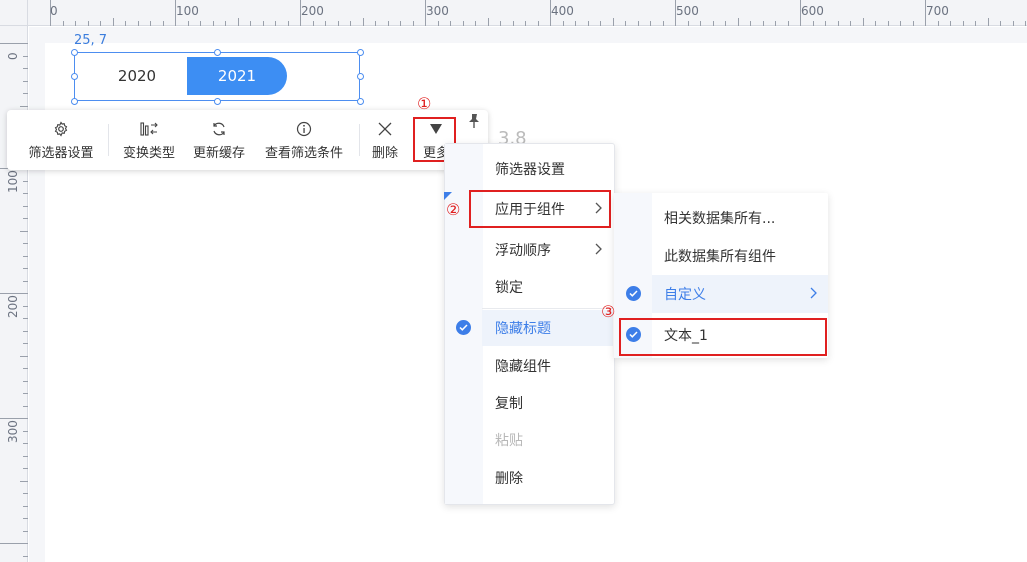 Image resolution: width=1027 pixels, height=562 pixels. What do you see at coordinates (219, 140) in the screenshot?
I see `refresh-cache-button: 更新缓存` at bounding box center [219, 140].